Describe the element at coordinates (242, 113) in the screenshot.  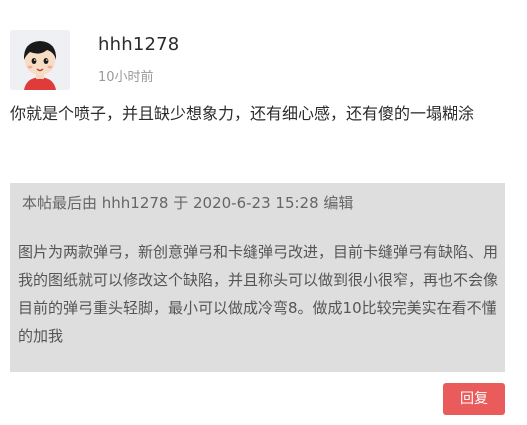
I see `post-content: 你就是个喷子，并且缺少想象力，还有细心感，还有傻的一塌糊涂` at that location.